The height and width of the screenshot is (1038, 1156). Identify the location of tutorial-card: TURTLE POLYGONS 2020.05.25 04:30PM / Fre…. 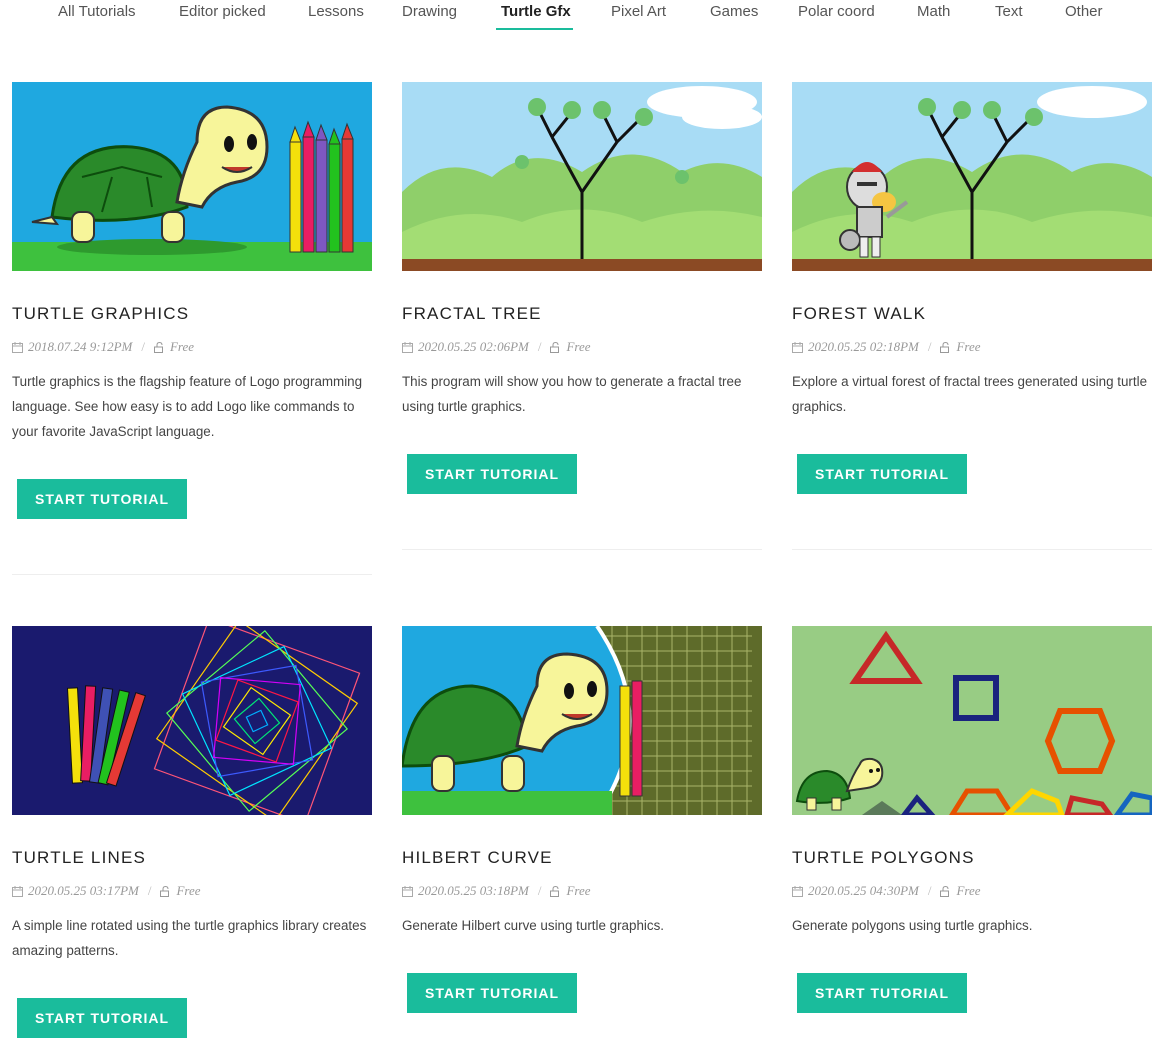
(972, 820).